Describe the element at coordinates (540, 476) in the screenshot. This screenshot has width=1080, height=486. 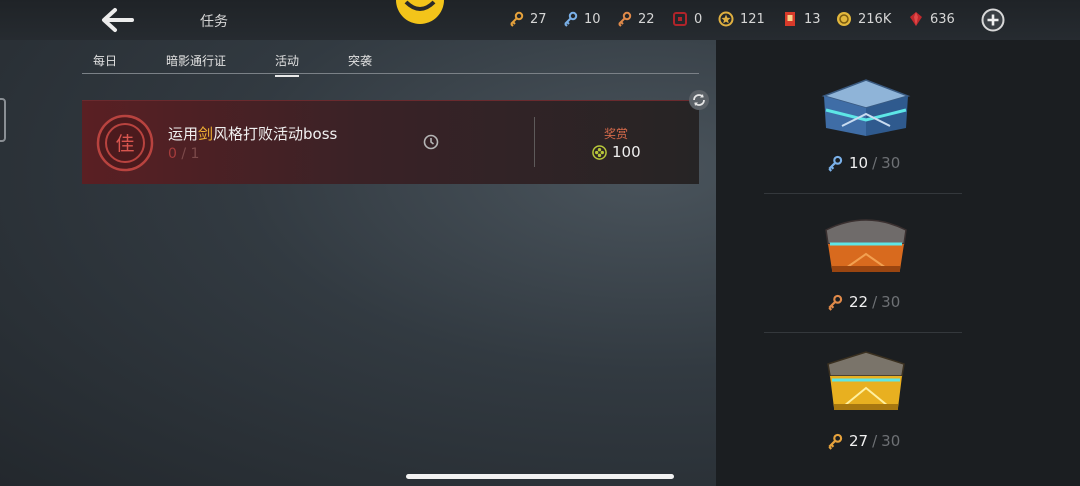
I see `home-indicator` at that location.